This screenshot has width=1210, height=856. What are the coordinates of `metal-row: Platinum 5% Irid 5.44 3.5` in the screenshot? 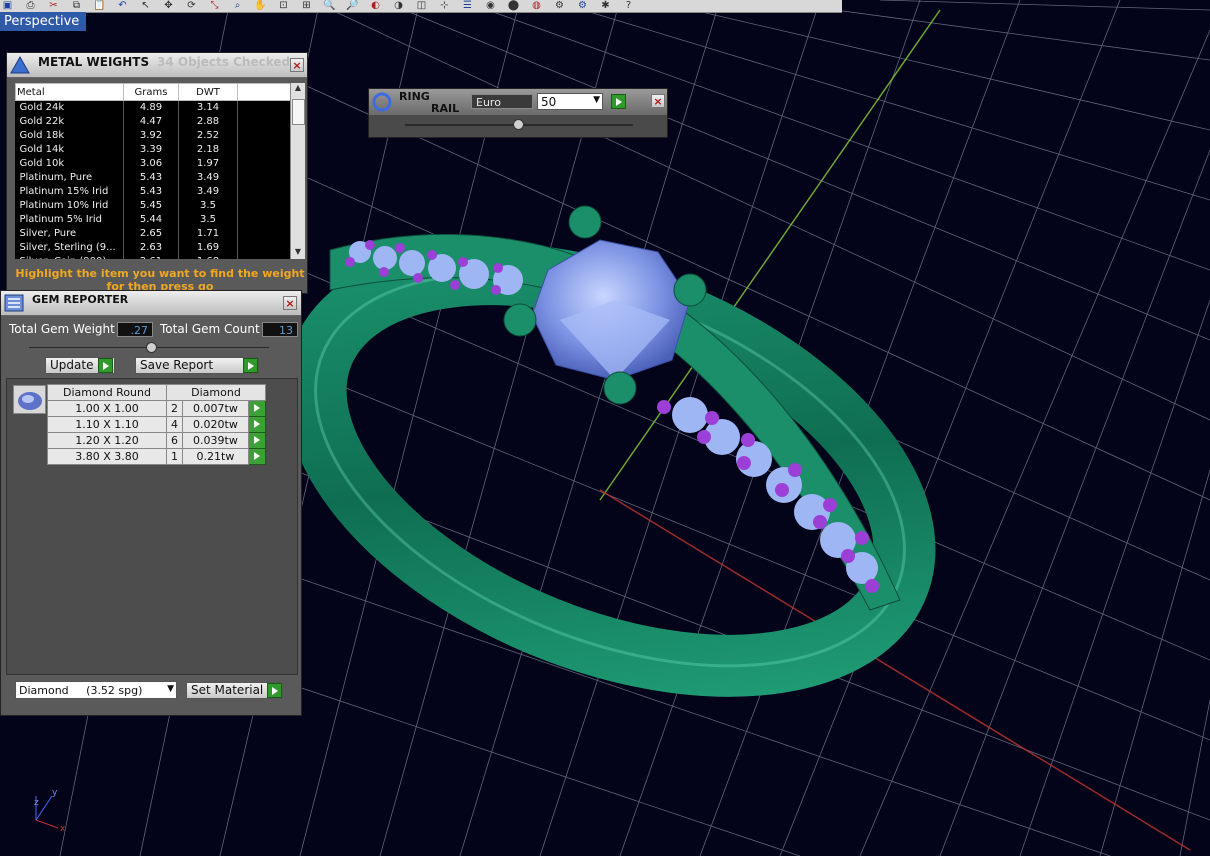 It's located at (153, 219).